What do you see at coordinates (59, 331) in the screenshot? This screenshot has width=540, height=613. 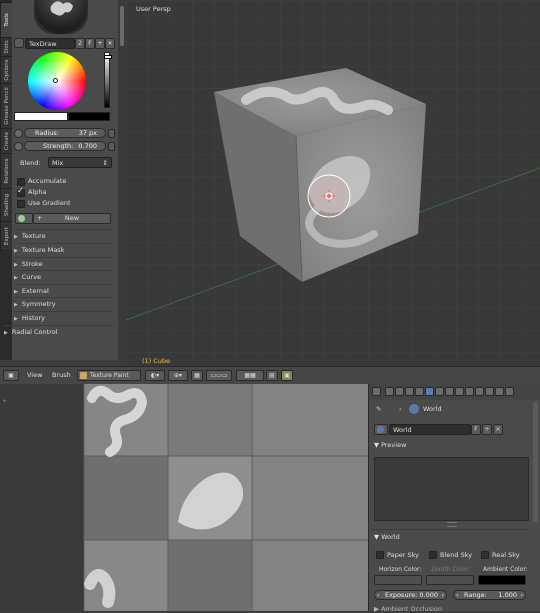 I see `section-radial-control: ▶ Radial Control` at bounding box center [59, 331].